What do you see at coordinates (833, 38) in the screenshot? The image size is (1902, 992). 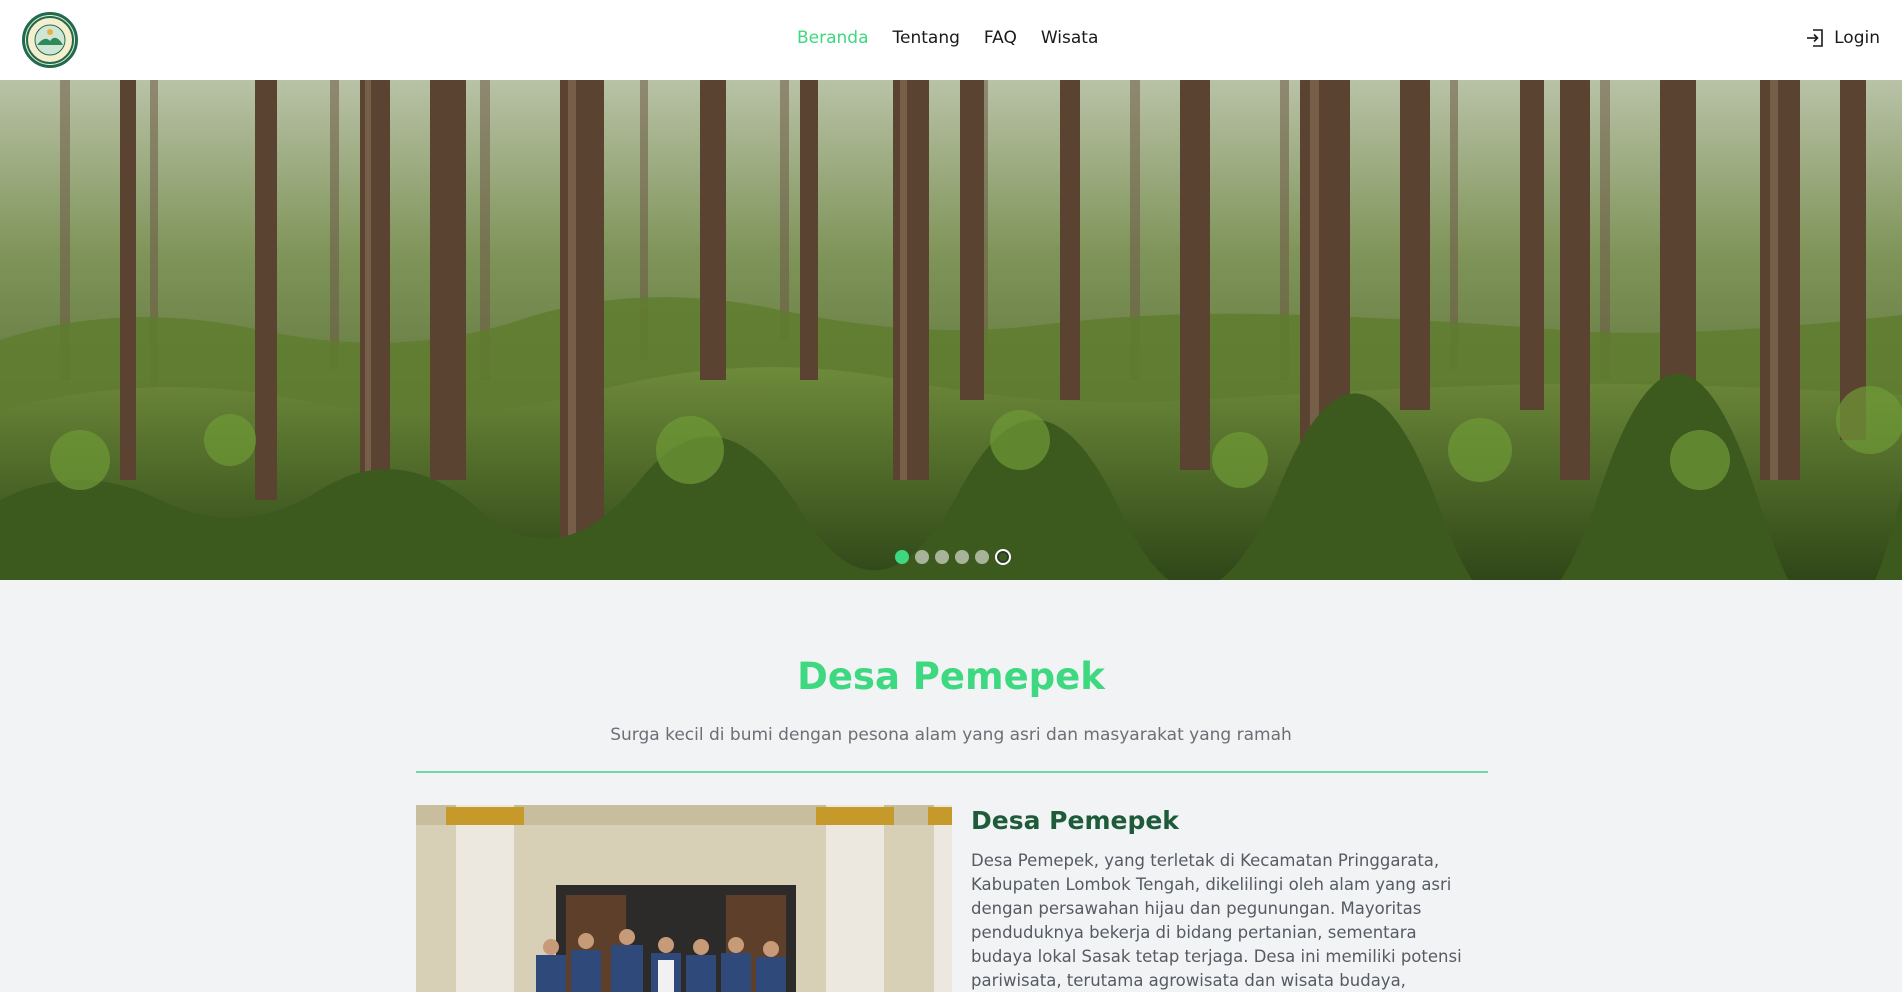 I see `nav-beranda-link: Beranda` at bounding box center [833, 38].